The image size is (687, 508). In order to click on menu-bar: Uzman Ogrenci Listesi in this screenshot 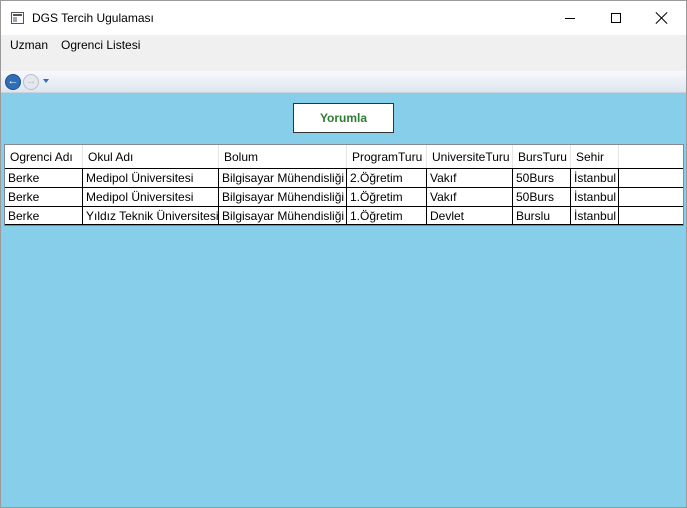, I will do `click(343, 53)`.